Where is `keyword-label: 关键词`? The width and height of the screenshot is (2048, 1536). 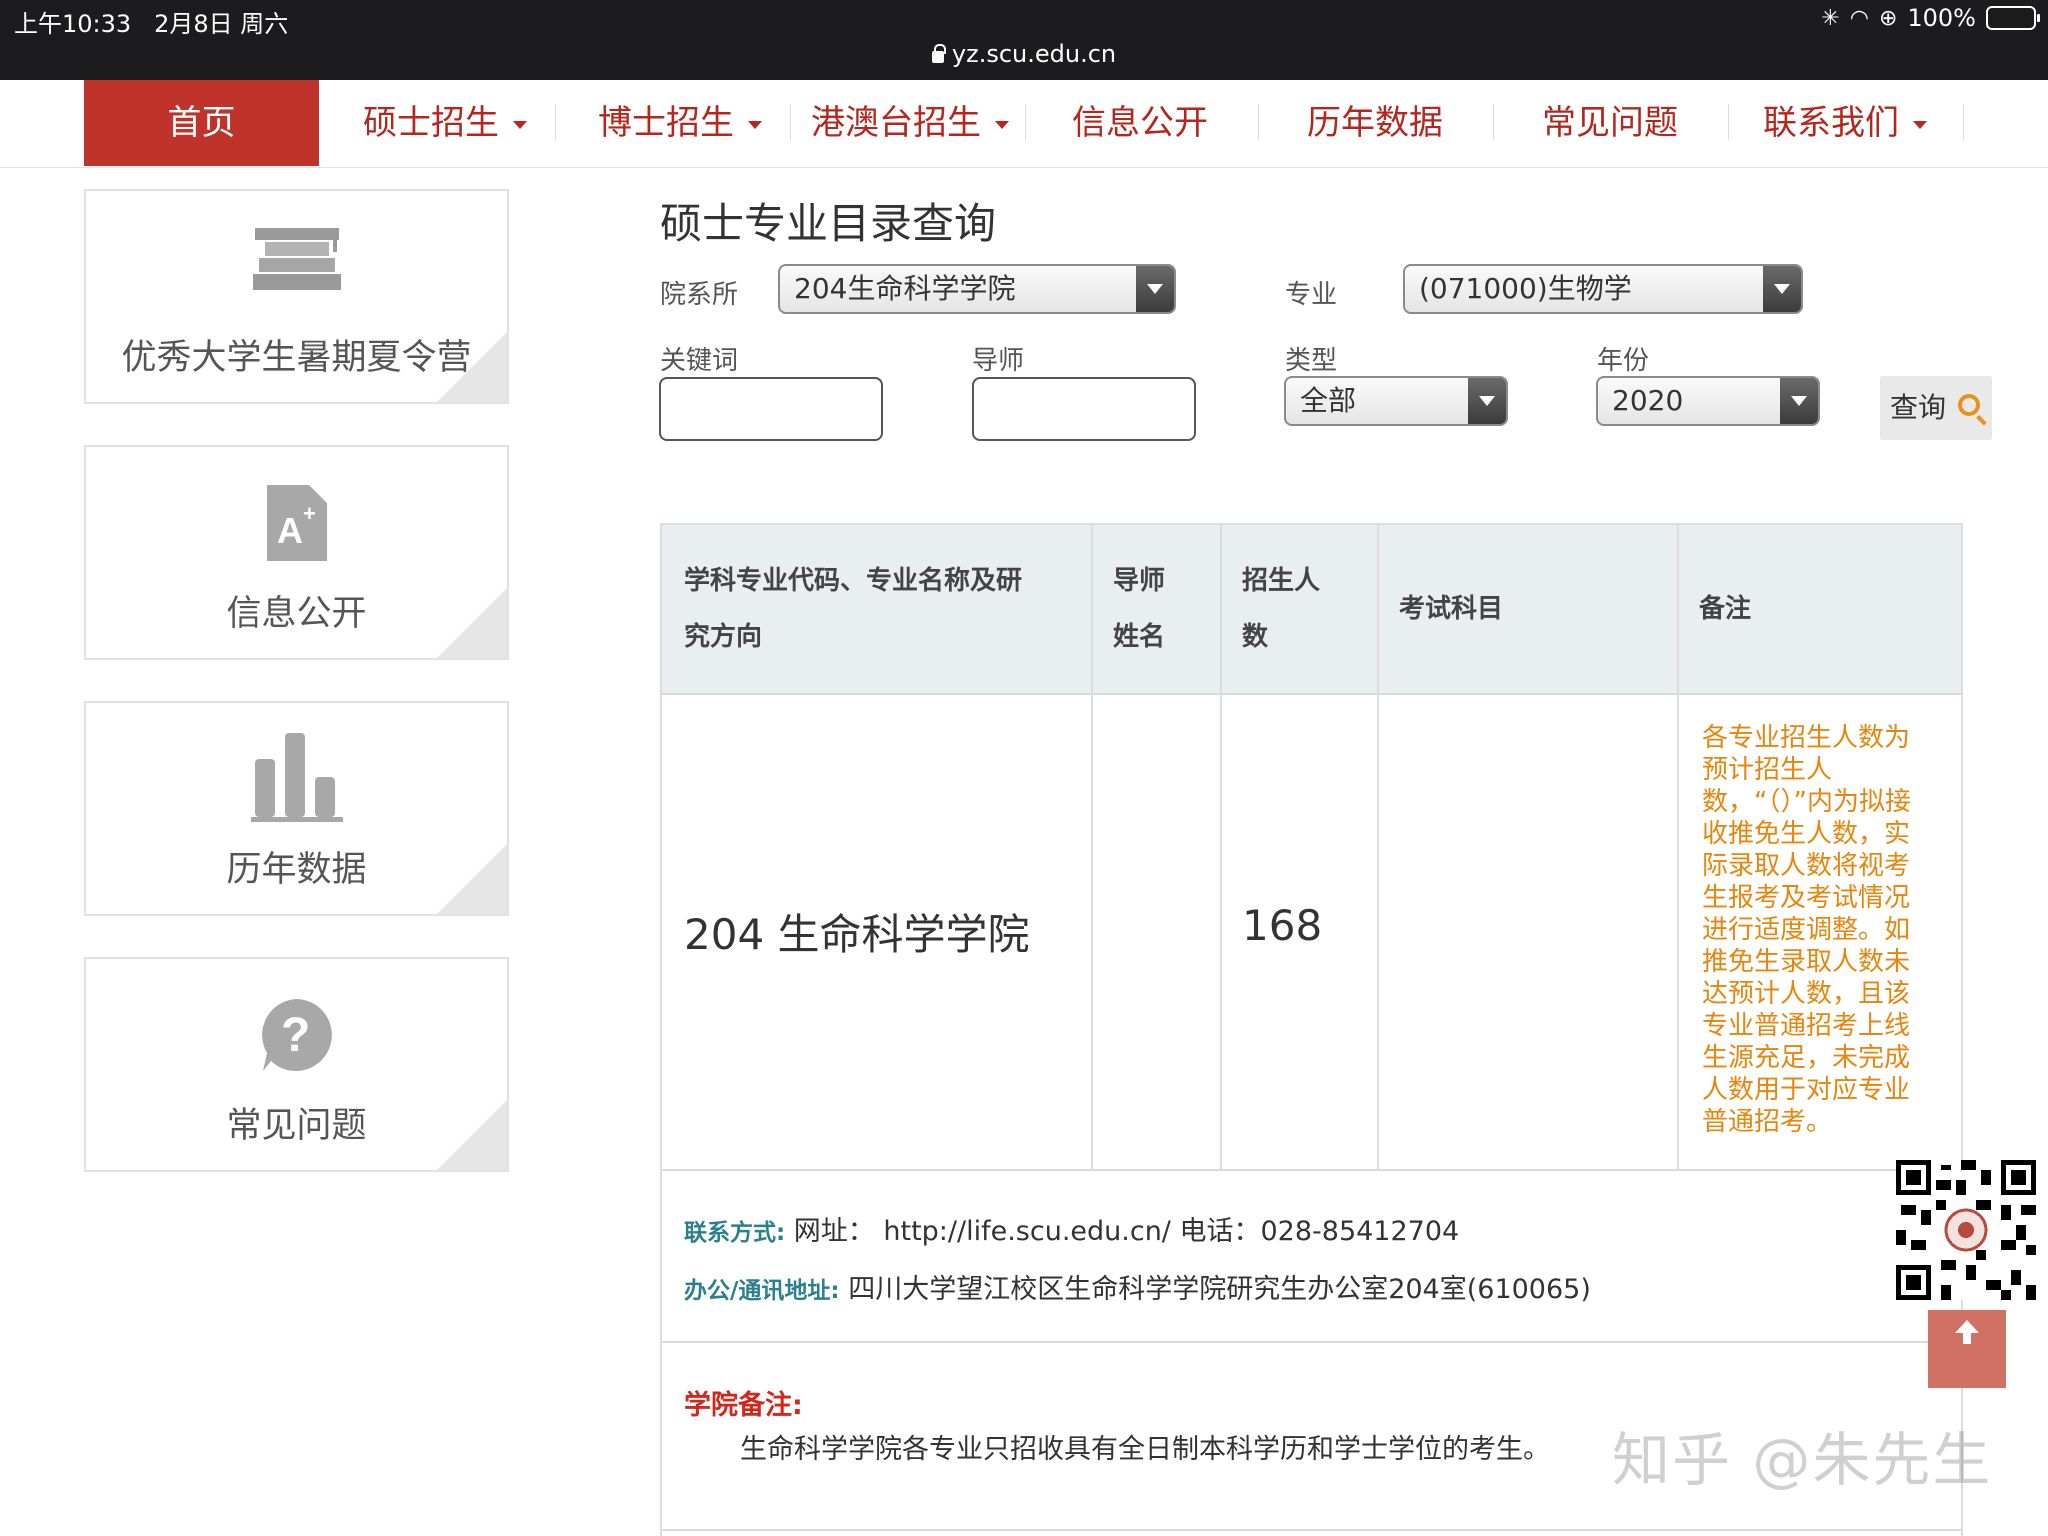
keyword-label: 关键词 is located at coordinates (699, 361).